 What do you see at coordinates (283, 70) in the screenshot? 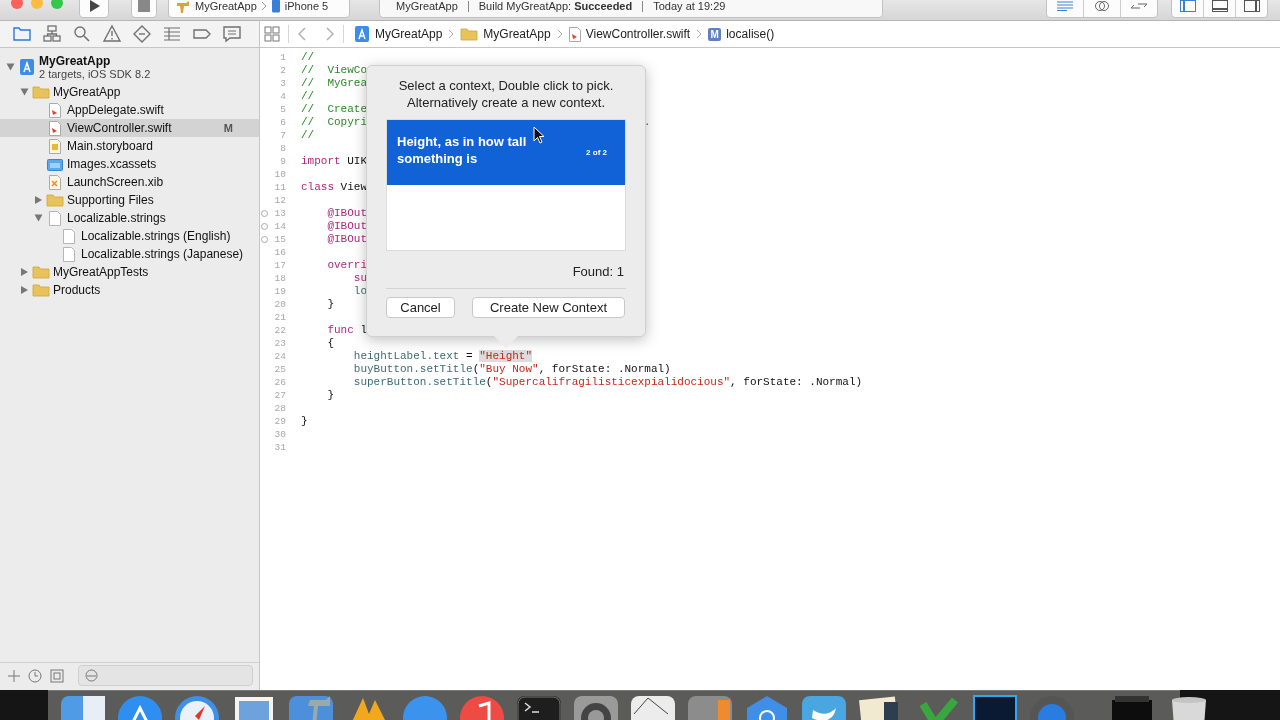
I see `line-number: 2` at bounding box center [283, 70].